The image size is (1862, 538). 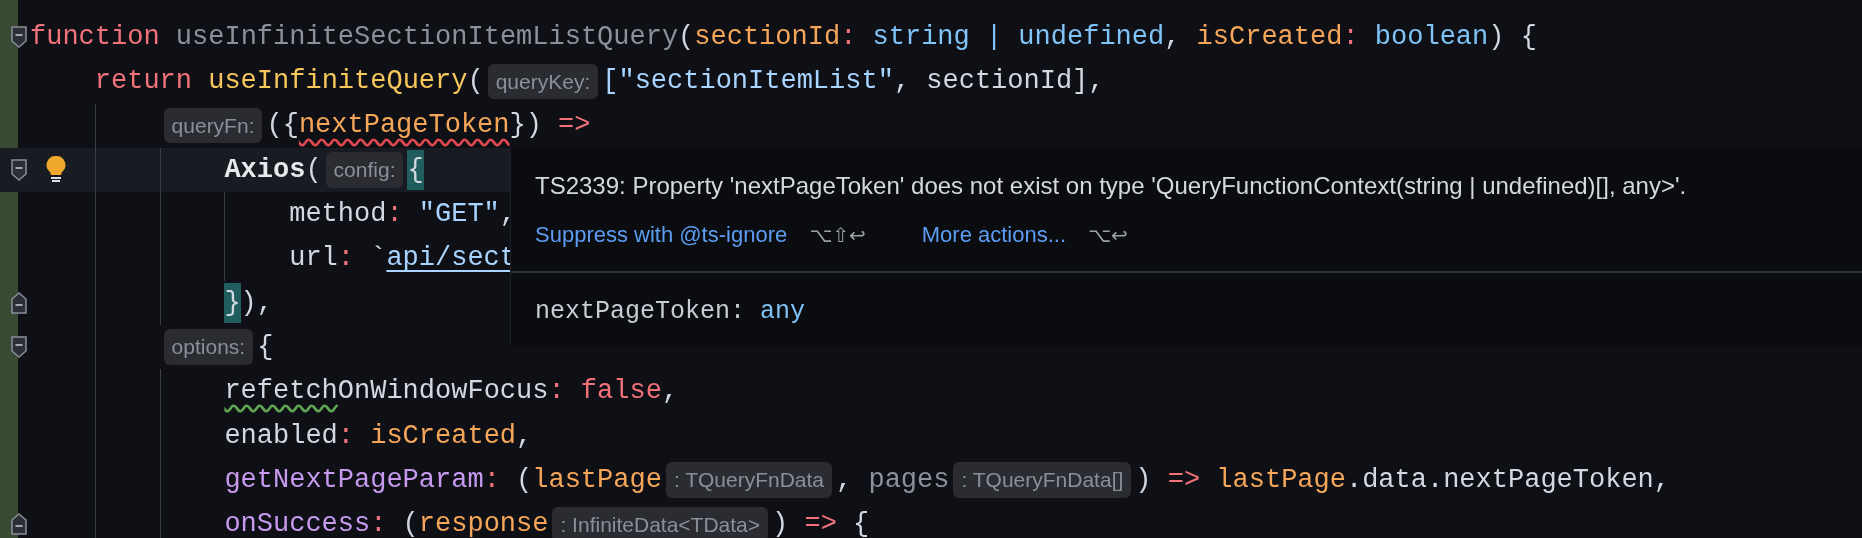 I want to click on code-token: OnWindowFocus, so click(x=443, y=392).